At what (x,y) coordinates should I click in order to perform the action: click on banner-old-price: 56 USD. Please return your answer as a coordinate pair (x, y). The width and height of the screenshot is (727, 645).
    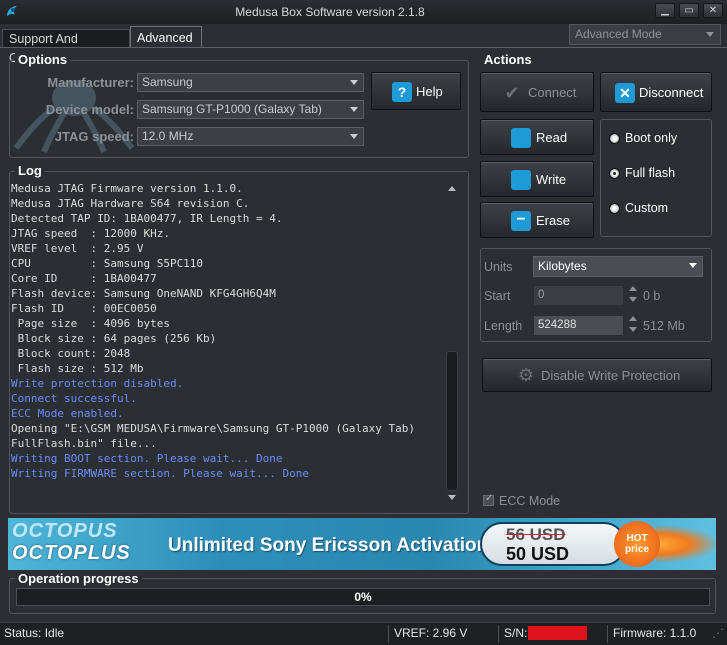
    Looking at the image, I should click on (536, 534).